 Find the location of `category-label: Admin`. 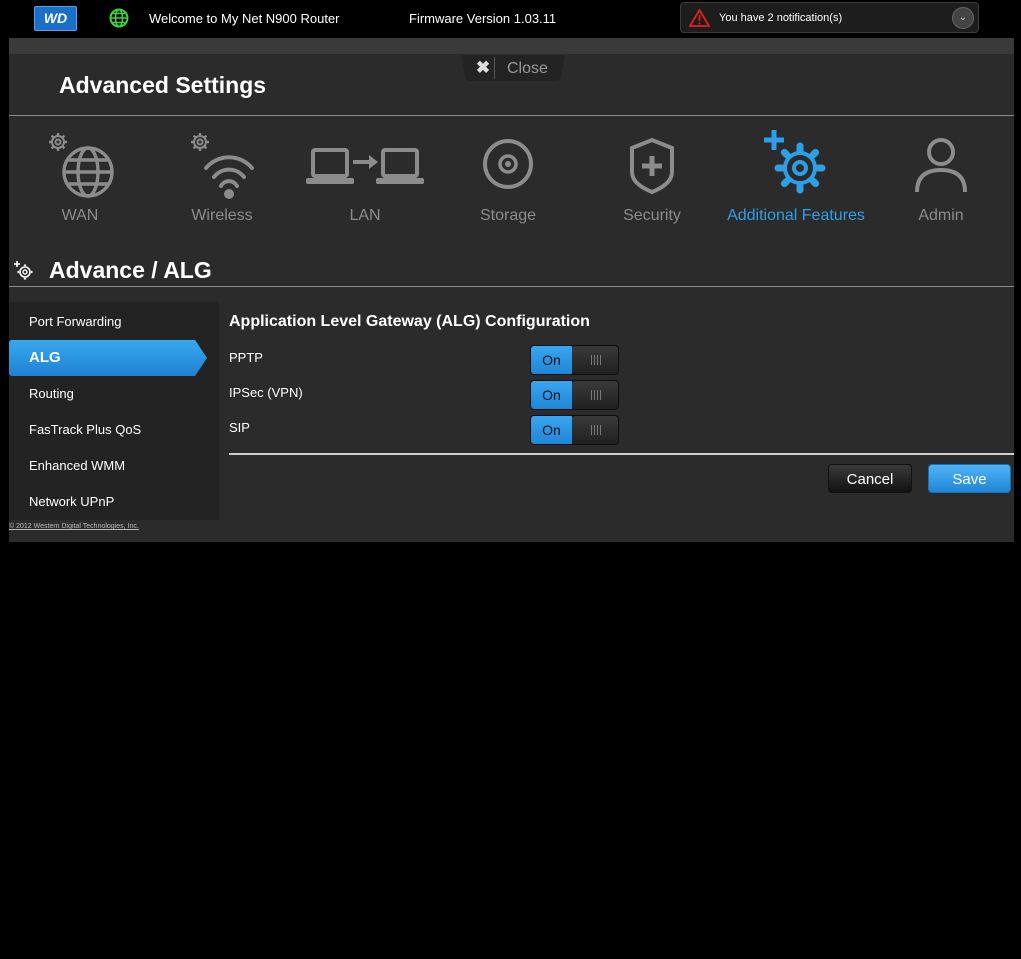

category-label: Admin is located at coordinates (941, 215).